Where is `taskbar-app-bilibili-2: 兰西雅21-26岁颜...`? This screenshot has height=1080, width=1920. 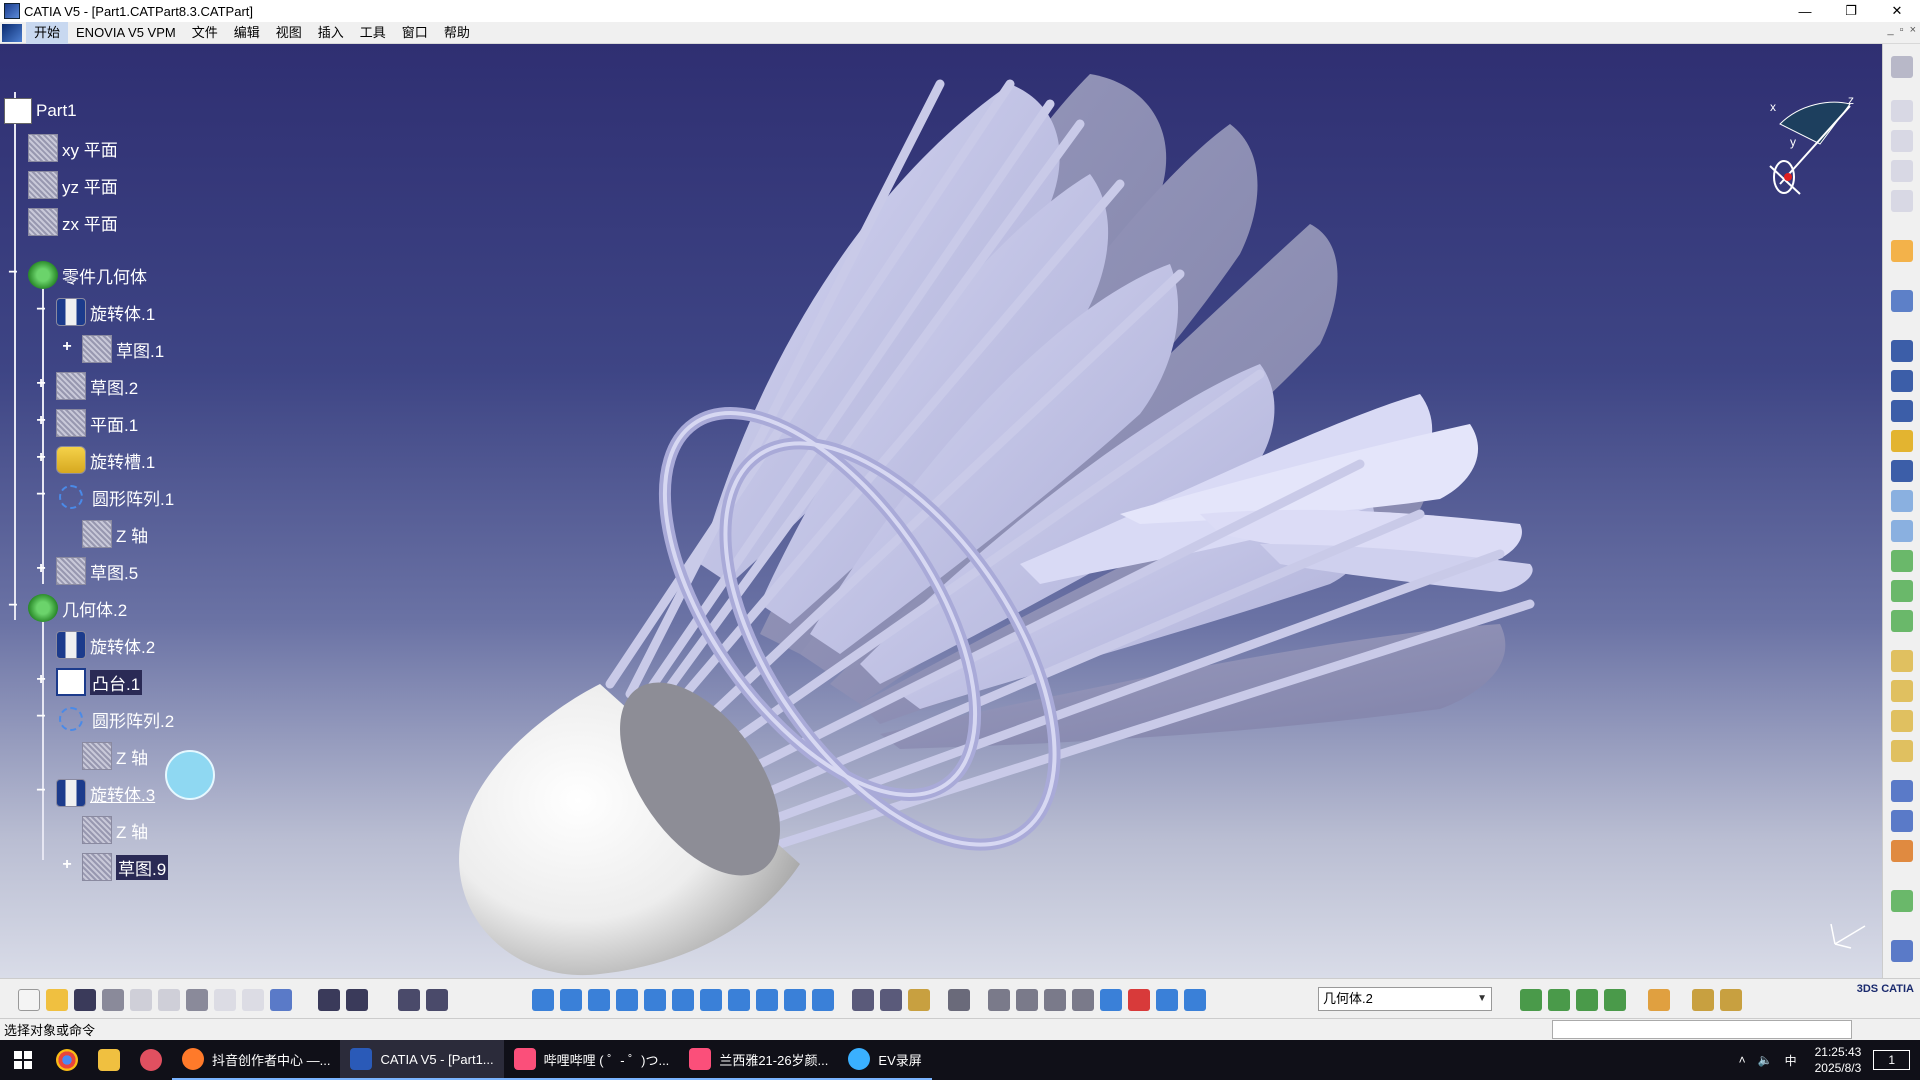
taskbar-app-bilibili-2: 兰西雅21-26岁颜... is located at coordinates (759, 1060).